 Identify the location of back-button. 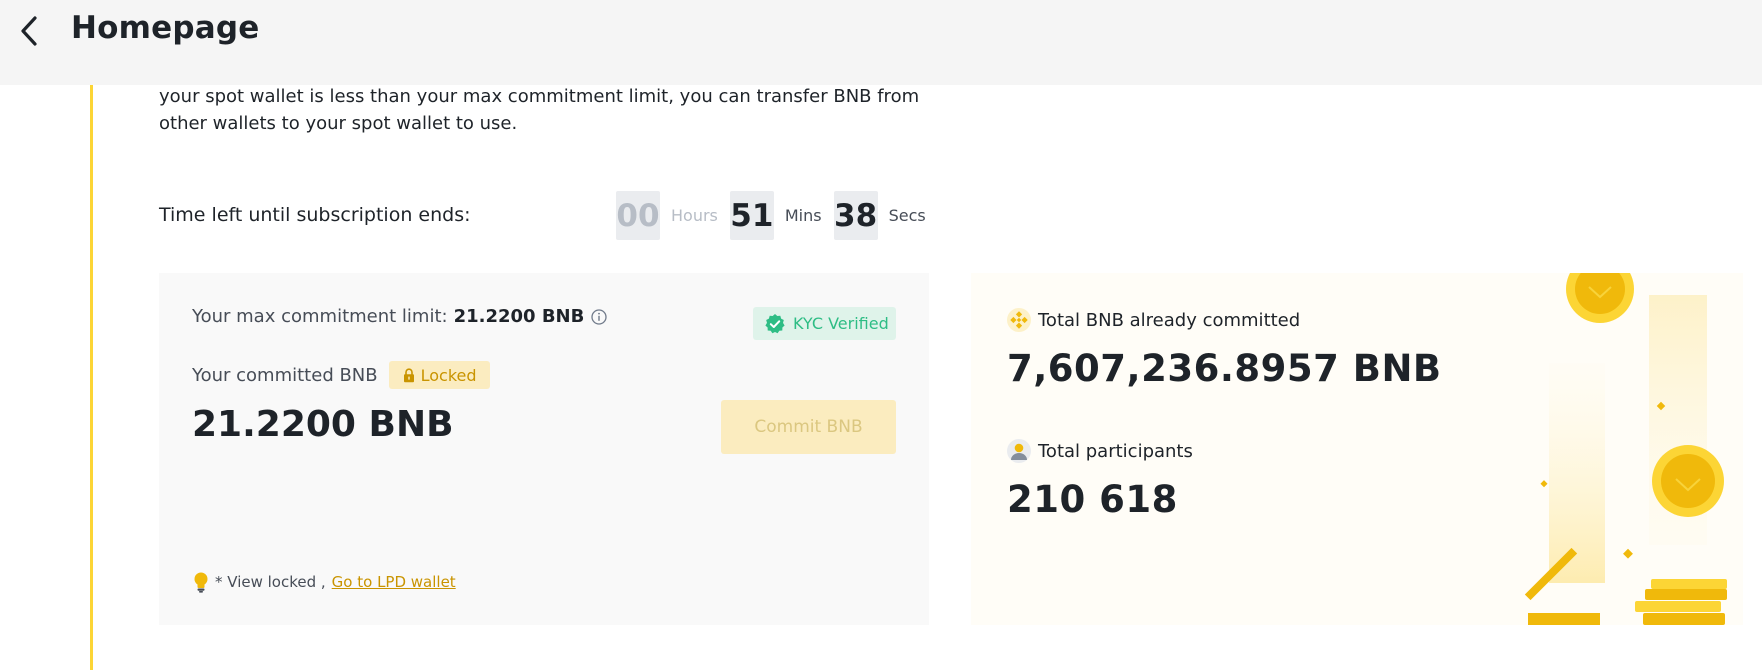
(29, 31).